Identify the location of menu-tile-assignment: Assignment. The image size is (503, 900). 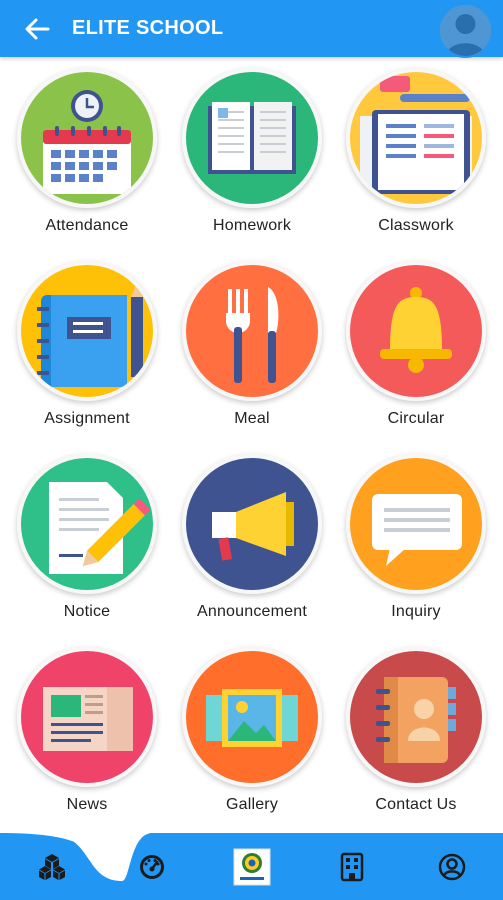
(87, 351).